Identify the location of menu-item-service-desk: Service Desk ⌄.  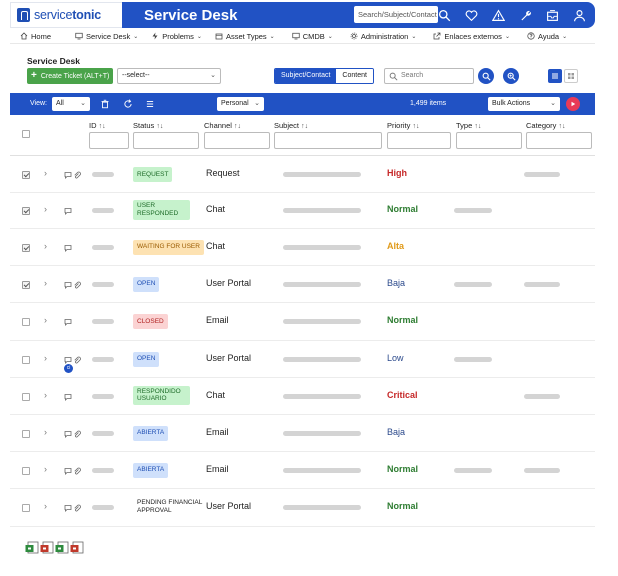
(106, 36).